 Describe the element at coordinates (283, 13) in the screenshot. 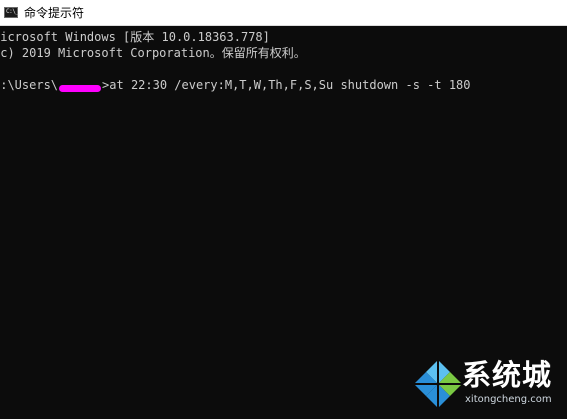

I see `title-bar: C:\_ 命令提示符` at that location.